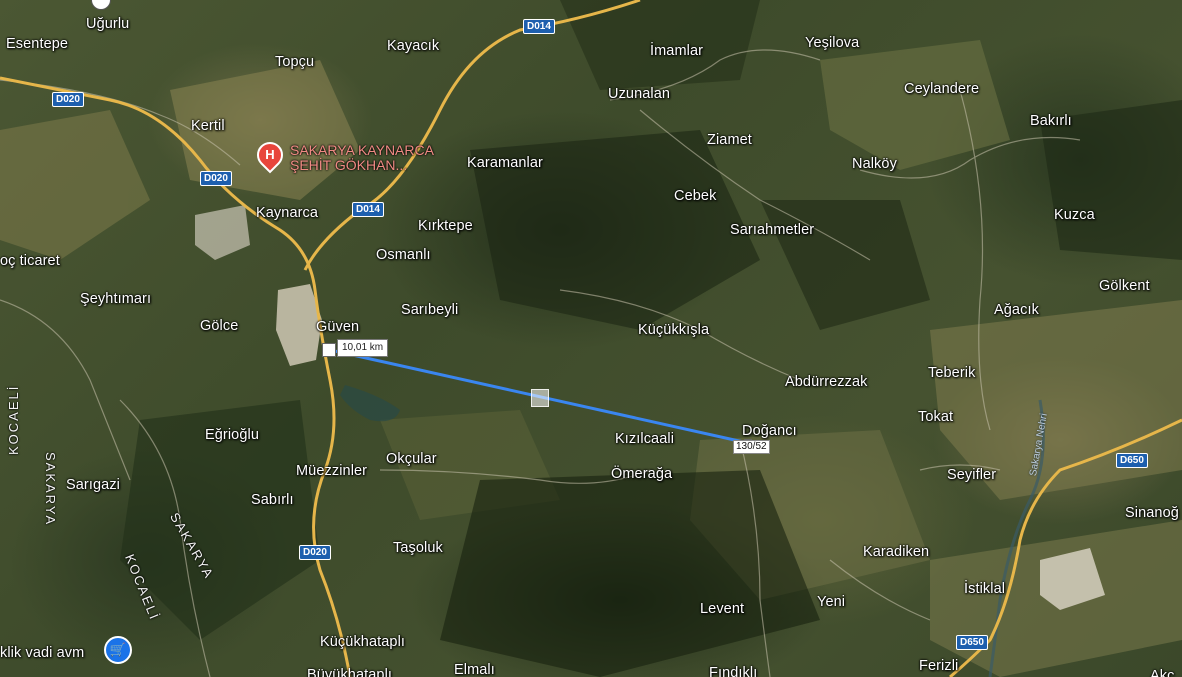 The width and height of the screenshot is (1182, 677). What do you see at coordinates (413, 46) in the screenshot?
I see `place-kayacik: Kayacık` at bounding box center [413, 46].